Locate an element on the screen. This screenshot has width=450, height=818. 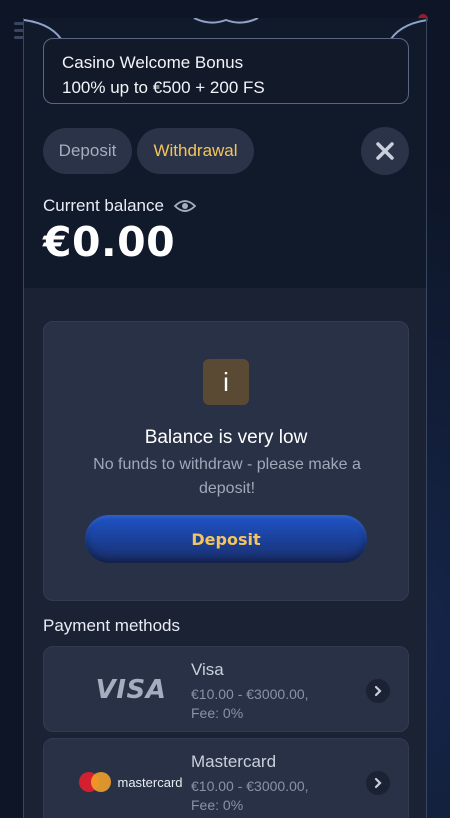
balance-label-row: Current balance is located at coordinates (119, 206).